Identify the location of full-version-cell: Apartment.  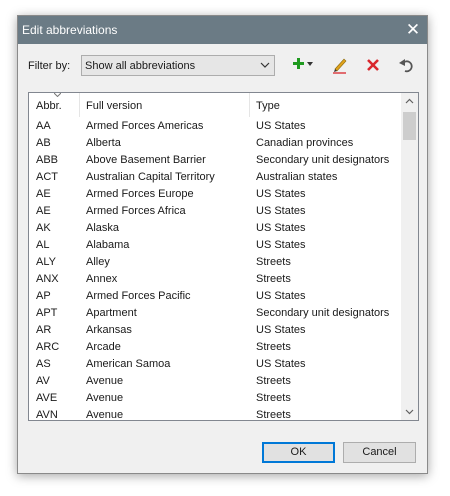
(111, 313).